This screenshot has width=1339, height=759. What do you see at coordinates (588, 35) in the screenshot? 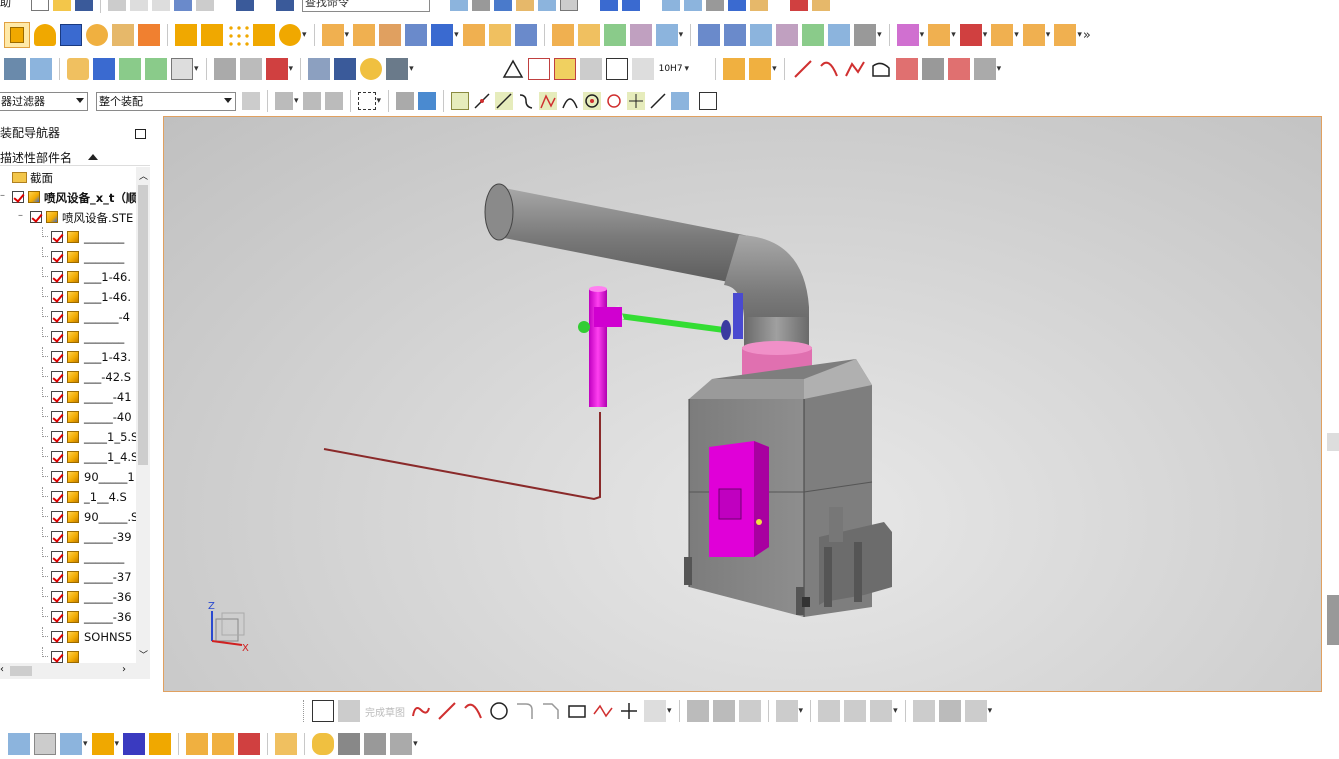
I see `pull-face-icon` at bounding box center [588, 35].